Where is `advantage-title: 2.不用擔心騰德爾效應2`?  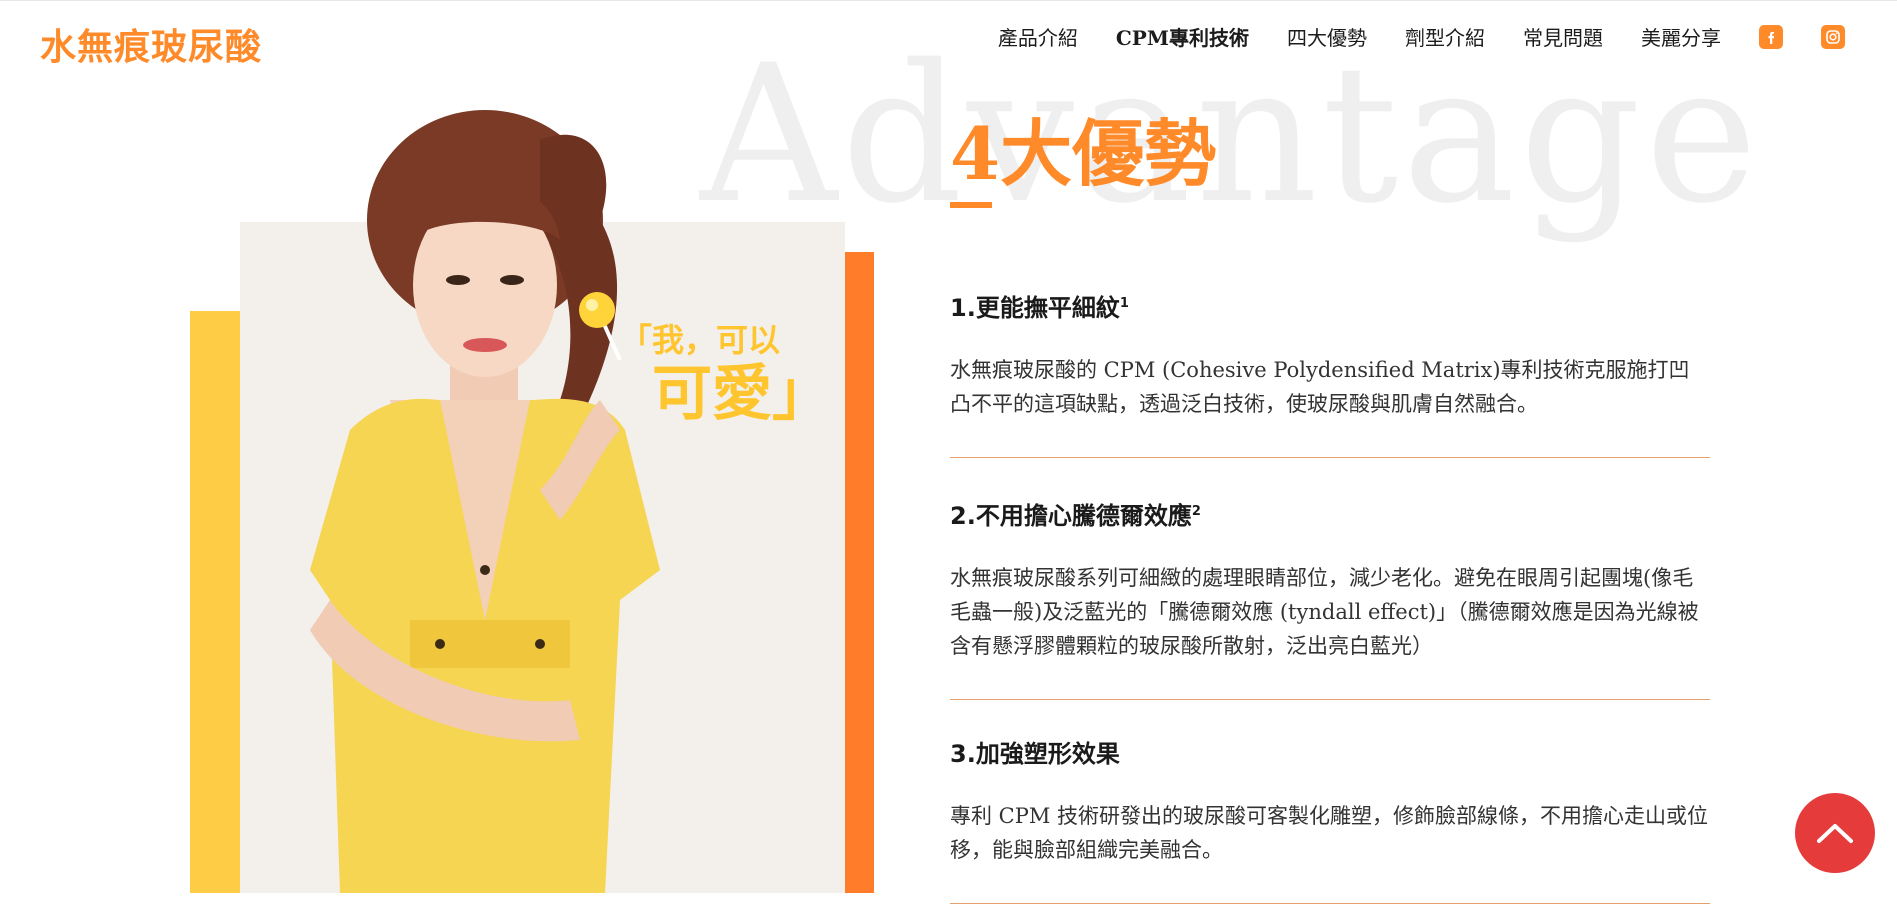
advantage-title: 2.不用擔心騰德爾效應2 is located at coordinates (1330, 513).